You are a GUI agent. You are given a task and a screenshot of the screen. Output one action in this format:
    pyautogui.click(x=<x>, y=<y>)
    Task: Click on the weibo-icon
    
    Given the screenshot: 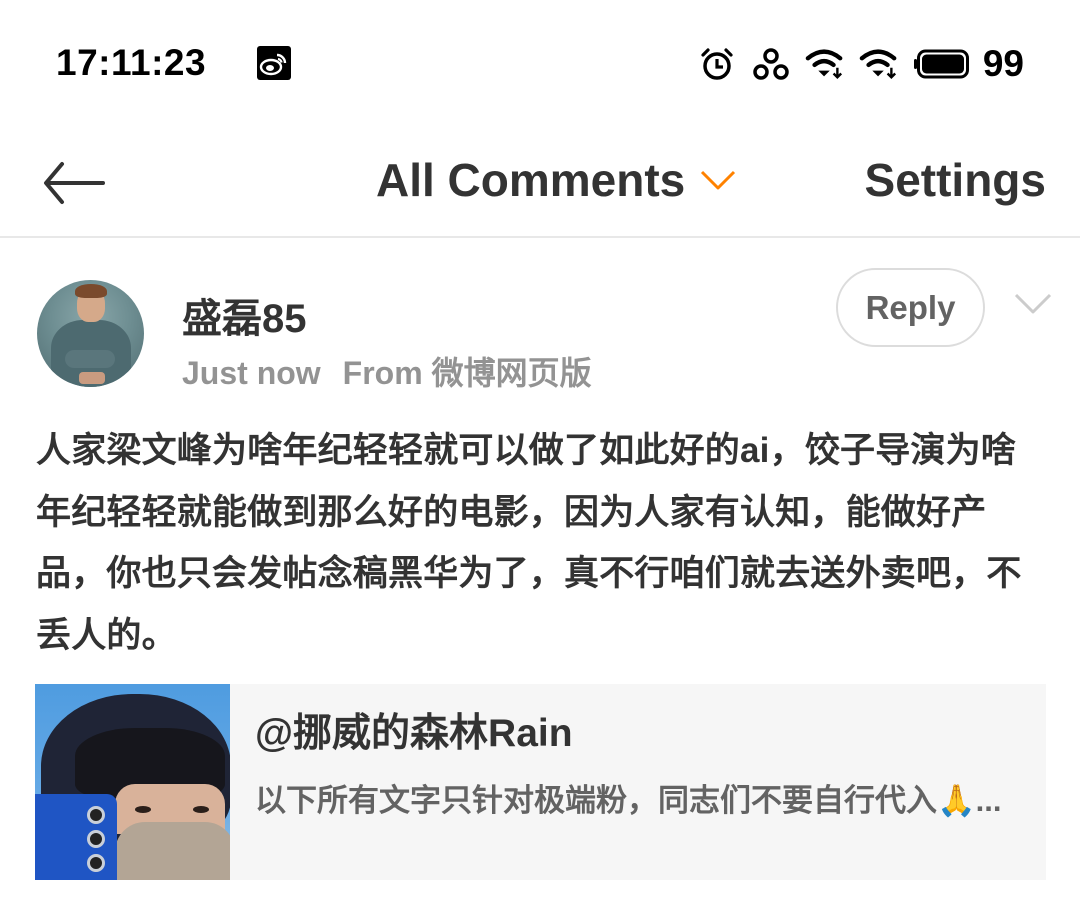 What is the action you would take?
    pyautogui.click(x=274, y=63)
    